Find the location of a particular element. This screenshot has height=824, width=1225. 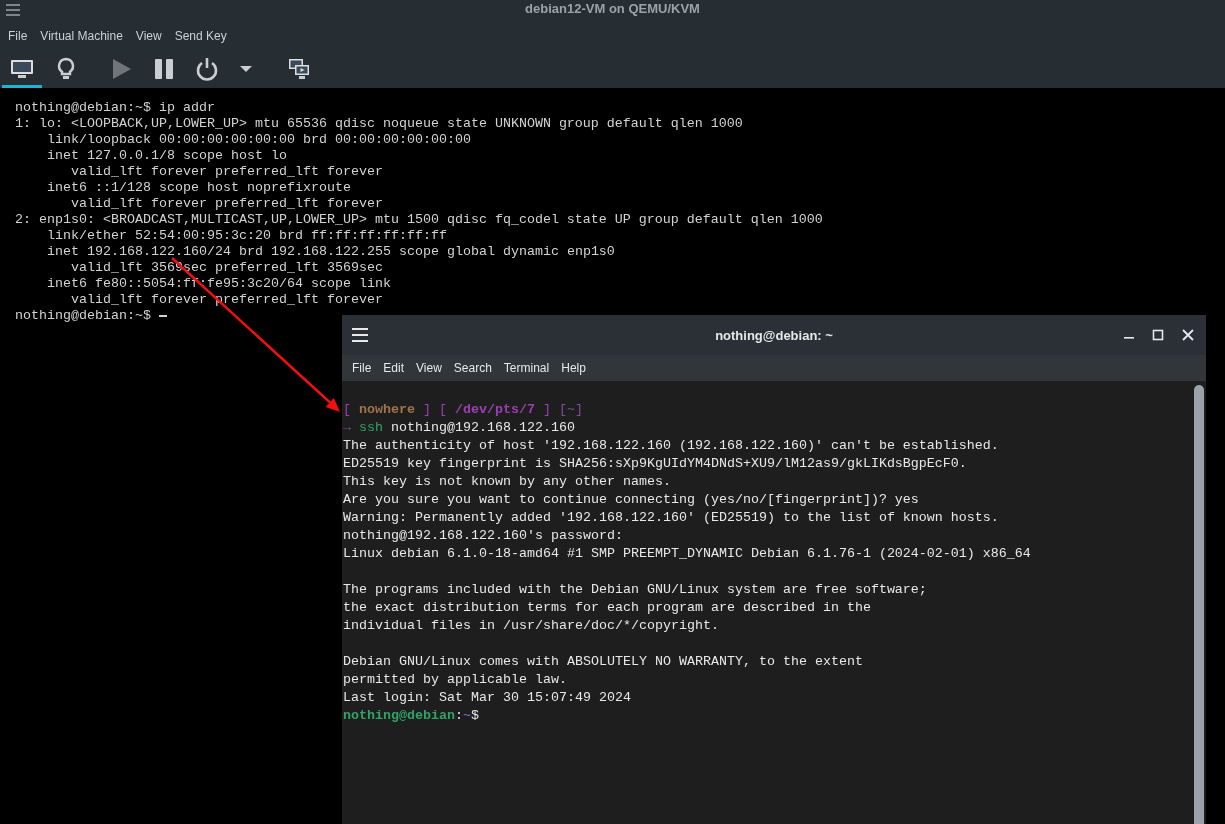

maximize-button is located at coordinates (1158, 335).